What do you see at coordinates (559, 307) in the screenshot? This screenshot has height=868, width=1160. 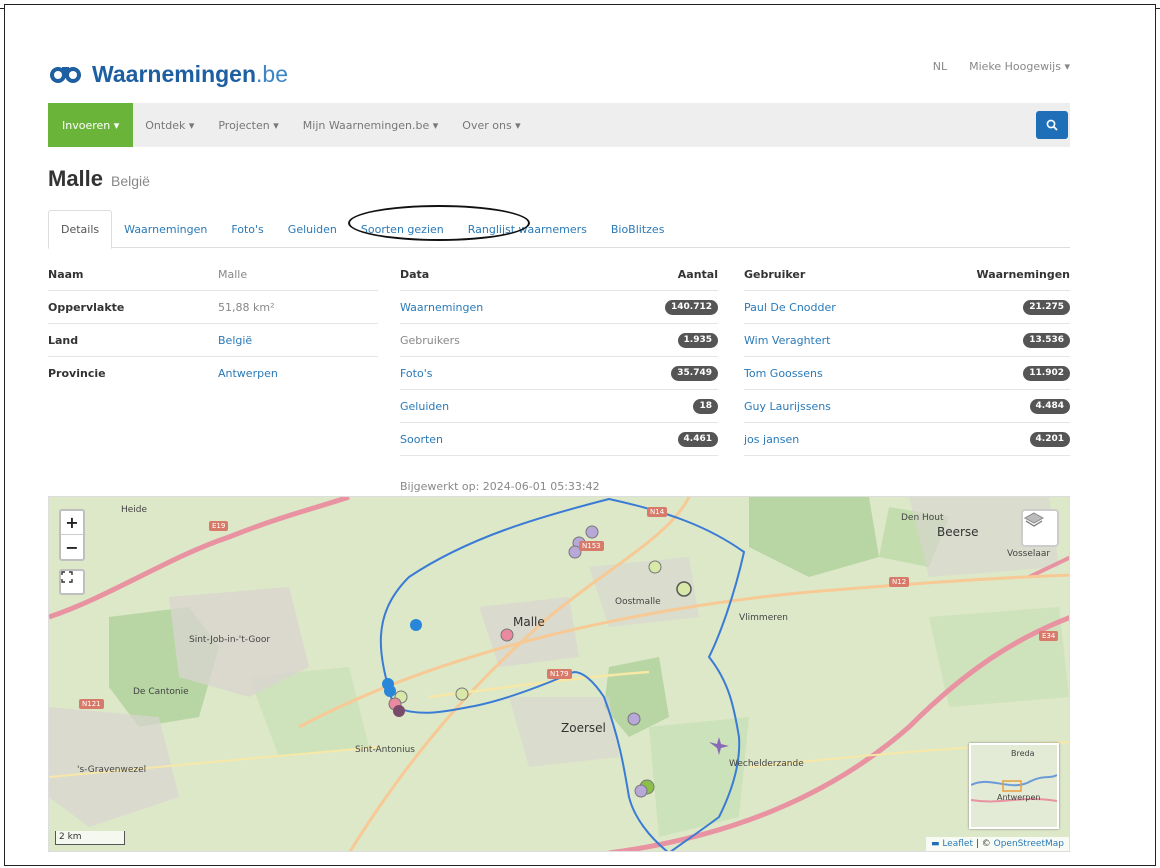 I see `data-row-waarnemingen: Waarnemingen 140.712` at bounding box center [559, 307].